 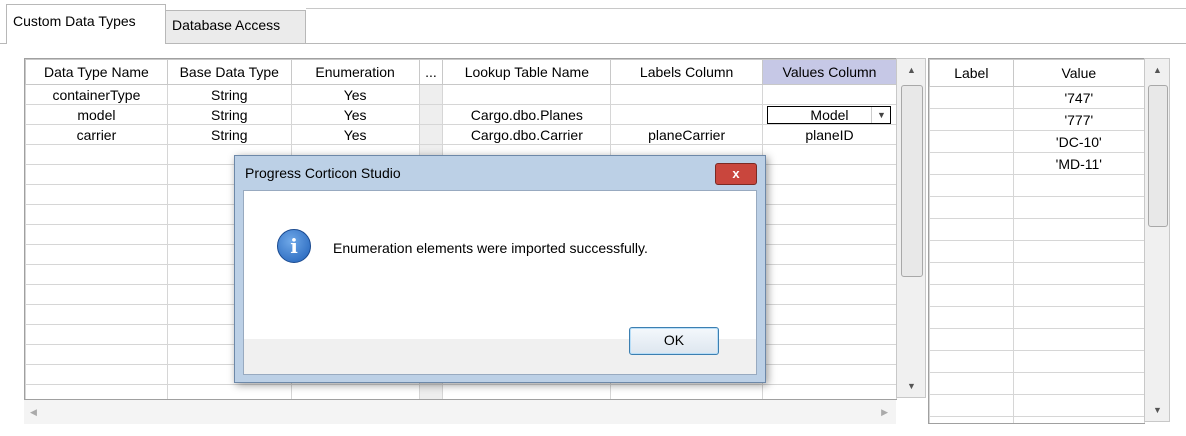 What do you see at coordinates (880, 114) in the screenshot?
I see `chevron-down-icon: ▼` at bounding box center [880, 114].